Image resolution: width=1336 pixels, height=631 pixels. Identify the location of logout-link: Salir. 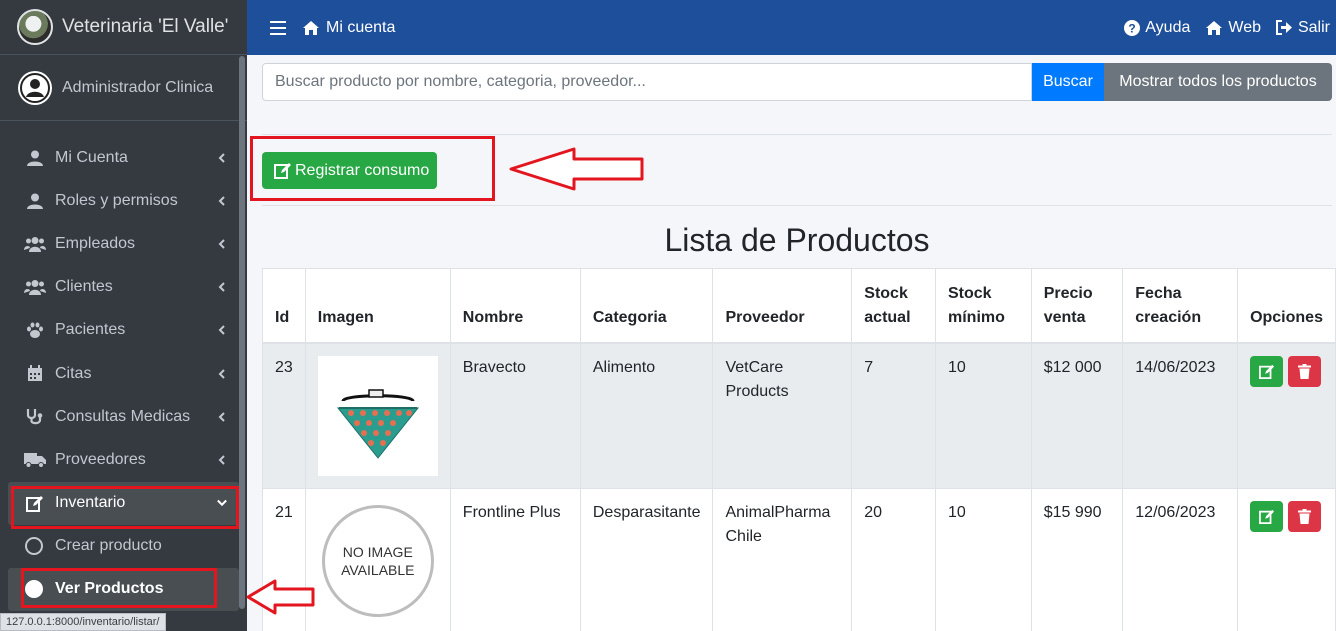
(1302, 28).